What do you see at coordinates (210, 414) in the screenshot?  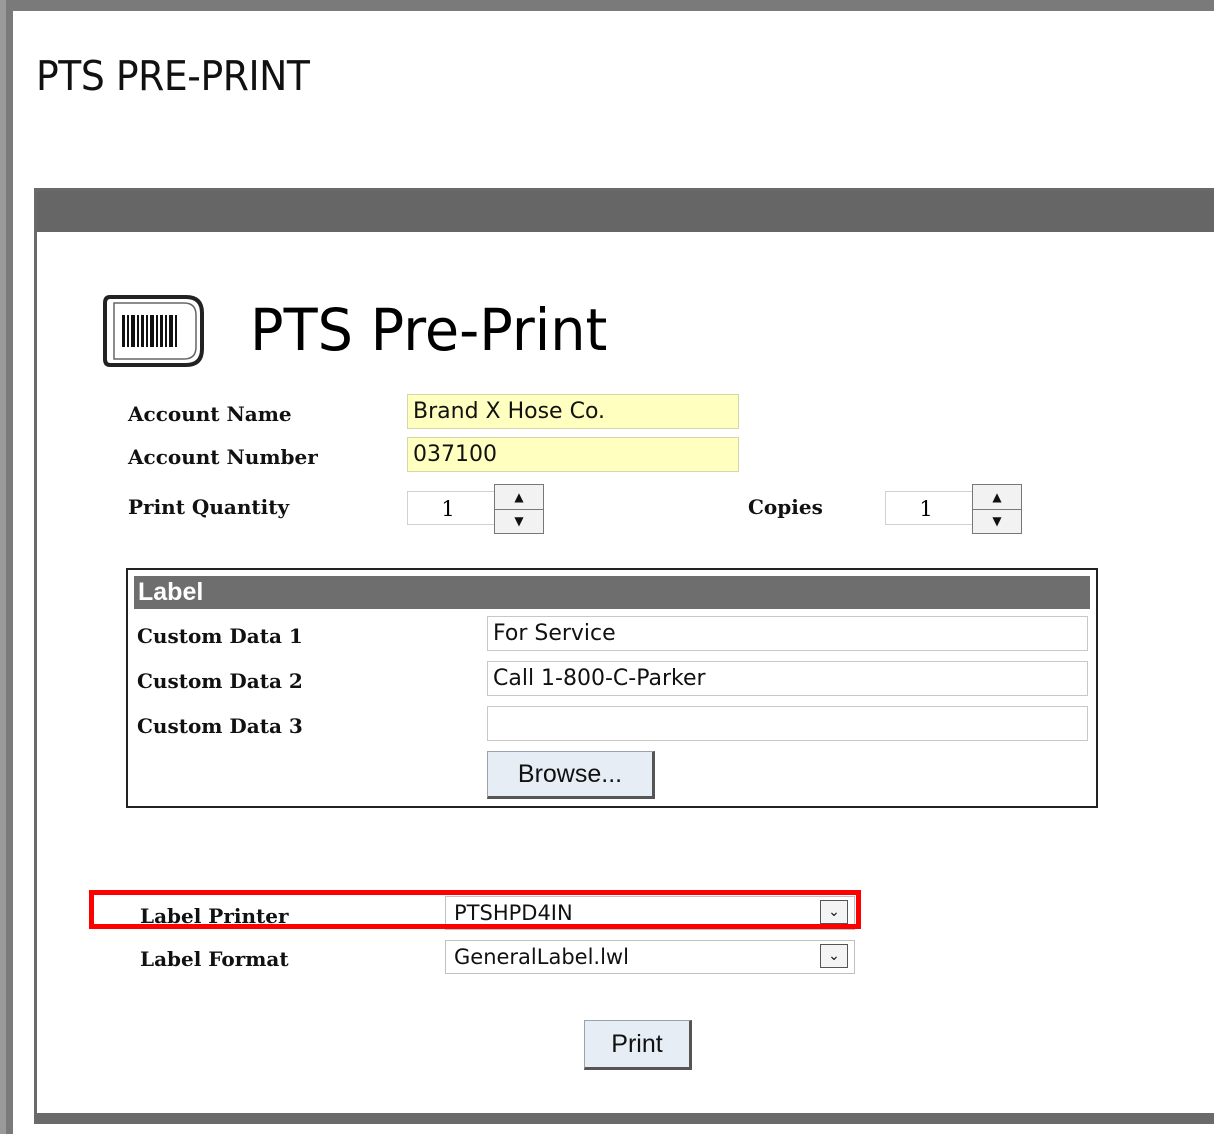 I see `account-name-label: Account Name` at bounding box center [210, 414].